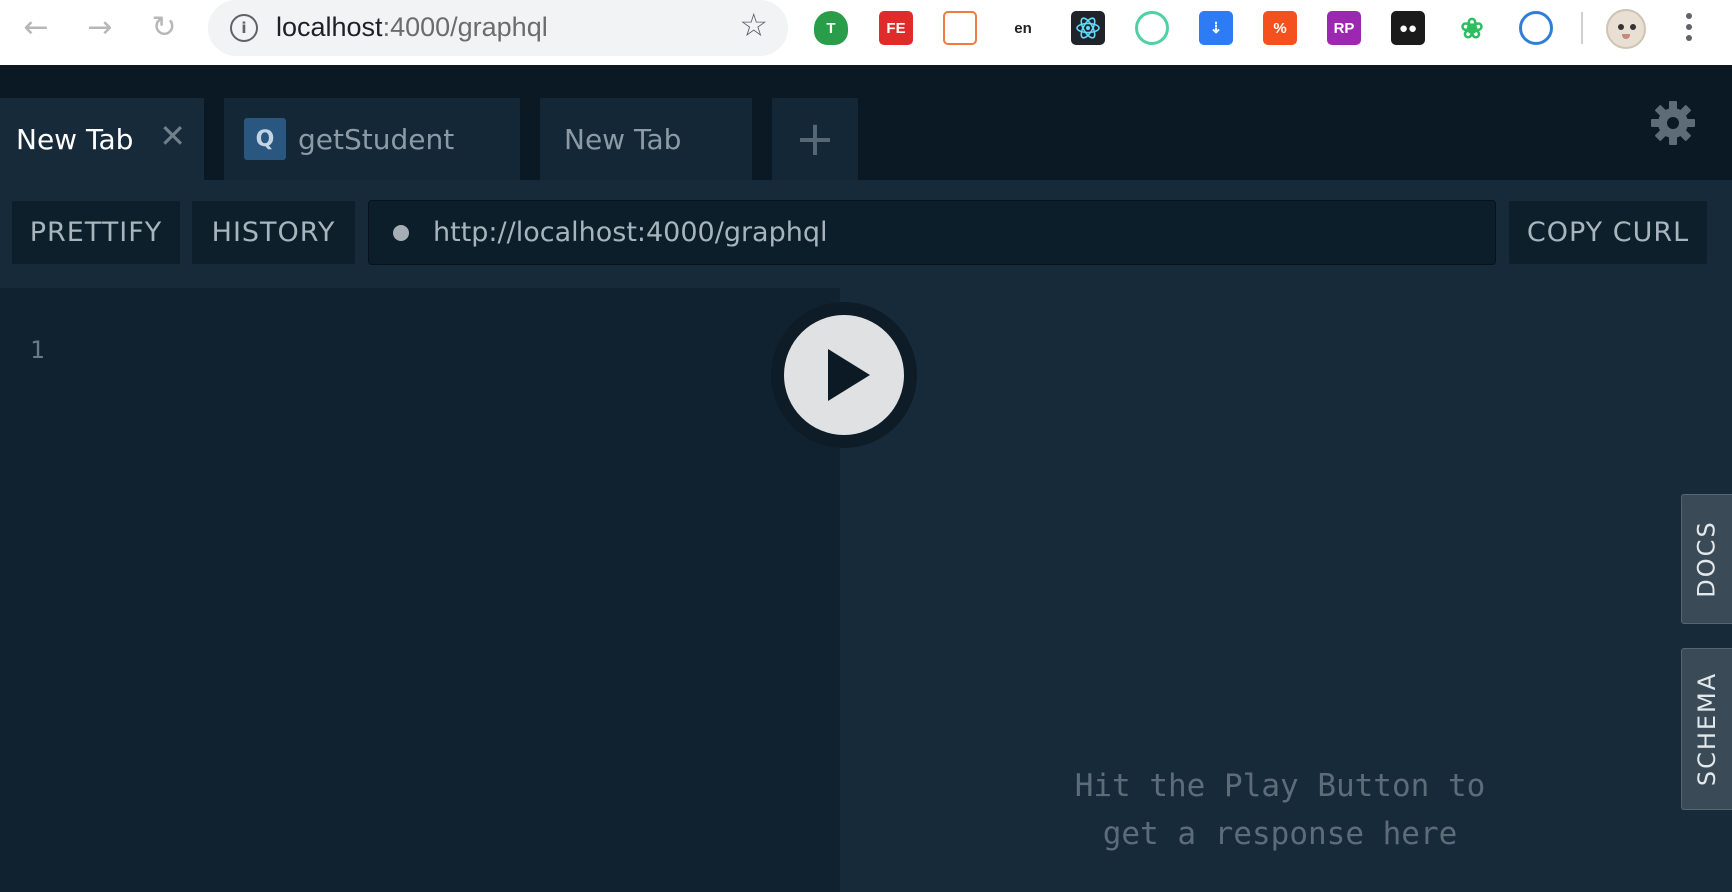  I want to click on endpoint-url: http://localhost:4000/graphql, so click(630, 232).